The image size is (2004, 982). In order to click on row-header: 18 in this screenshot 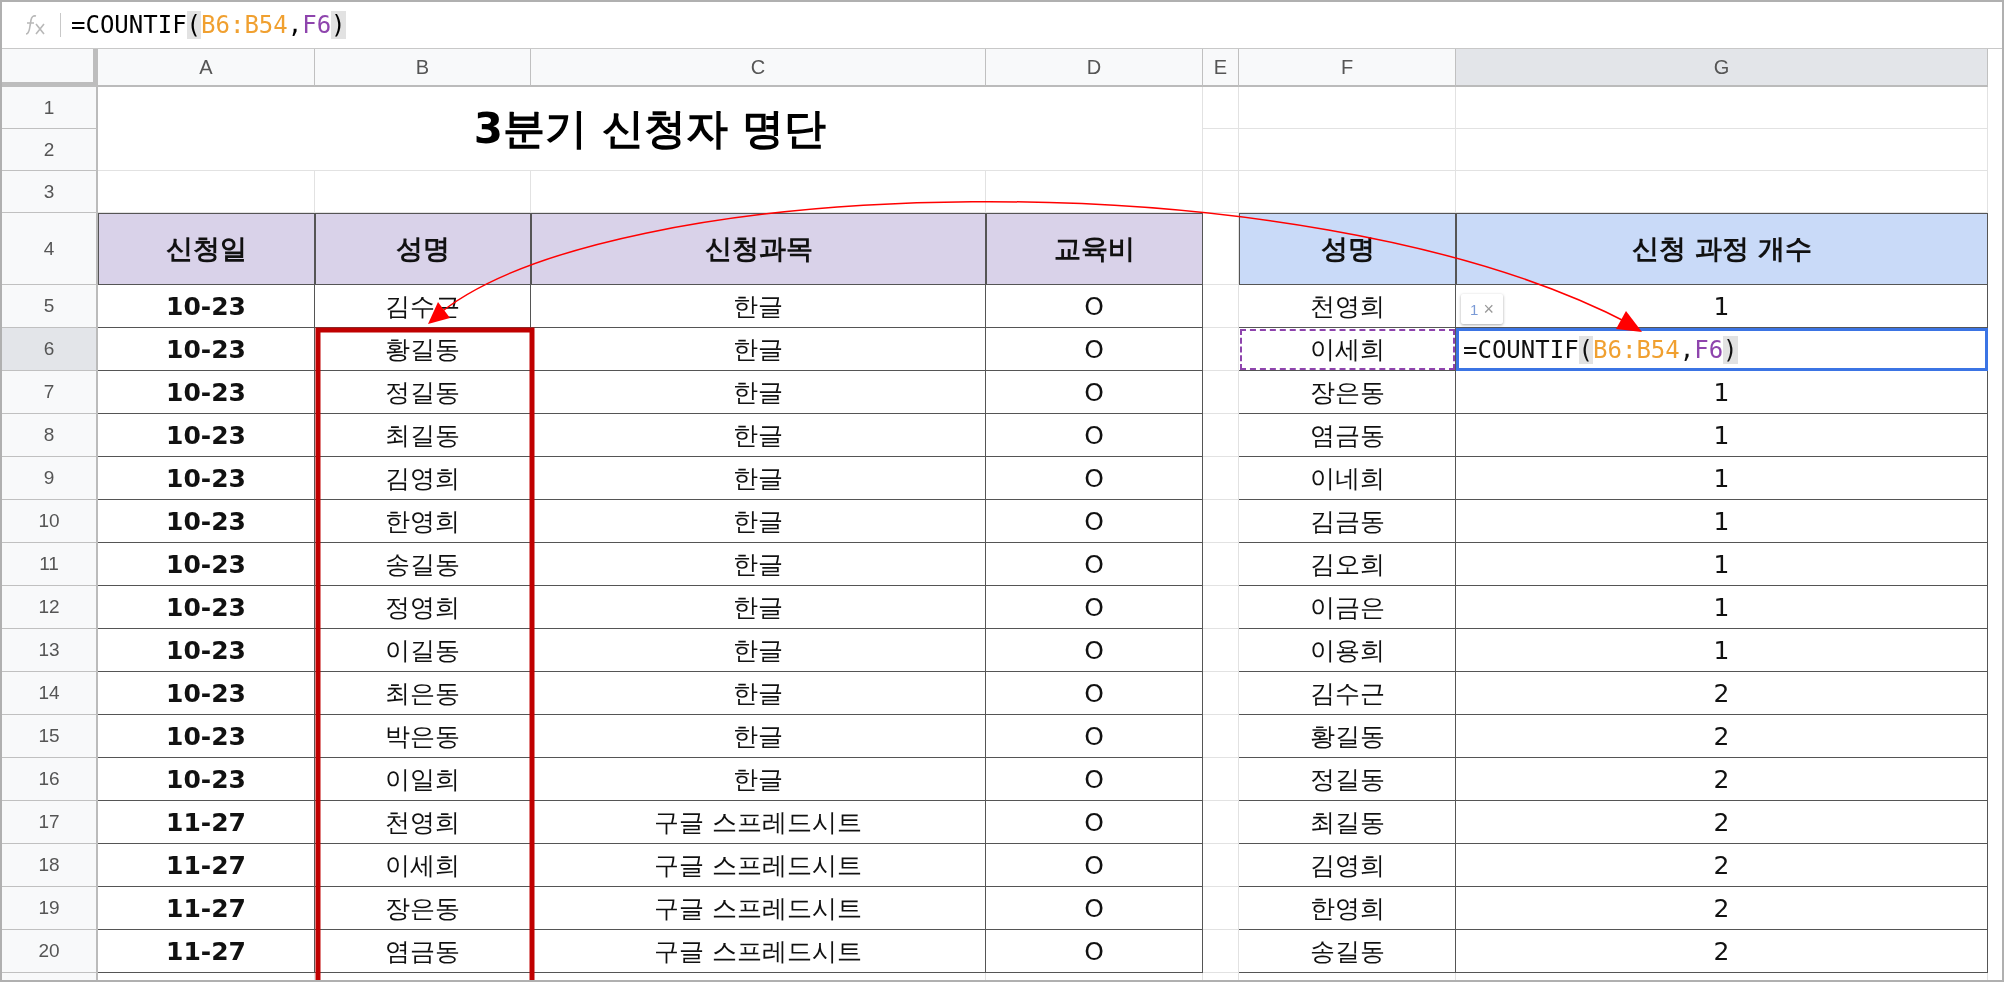, I will do `click(50, 865)`.